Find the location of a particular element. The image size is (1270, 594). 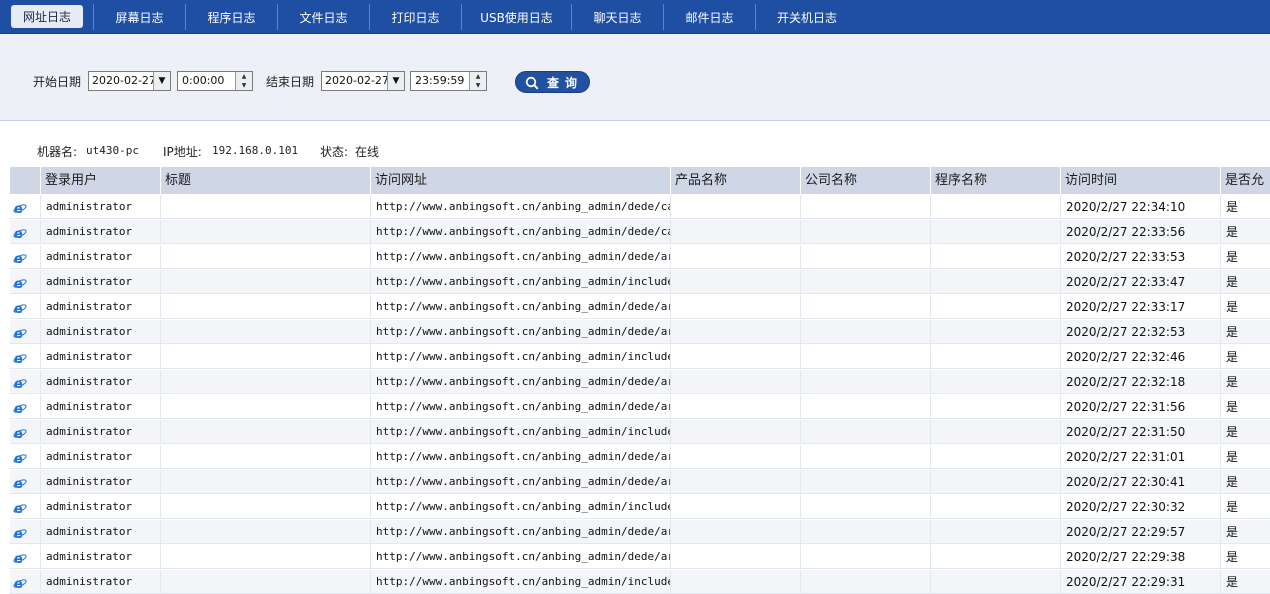

column-header-url: 访问网址 is located at coordinates (520, 180).